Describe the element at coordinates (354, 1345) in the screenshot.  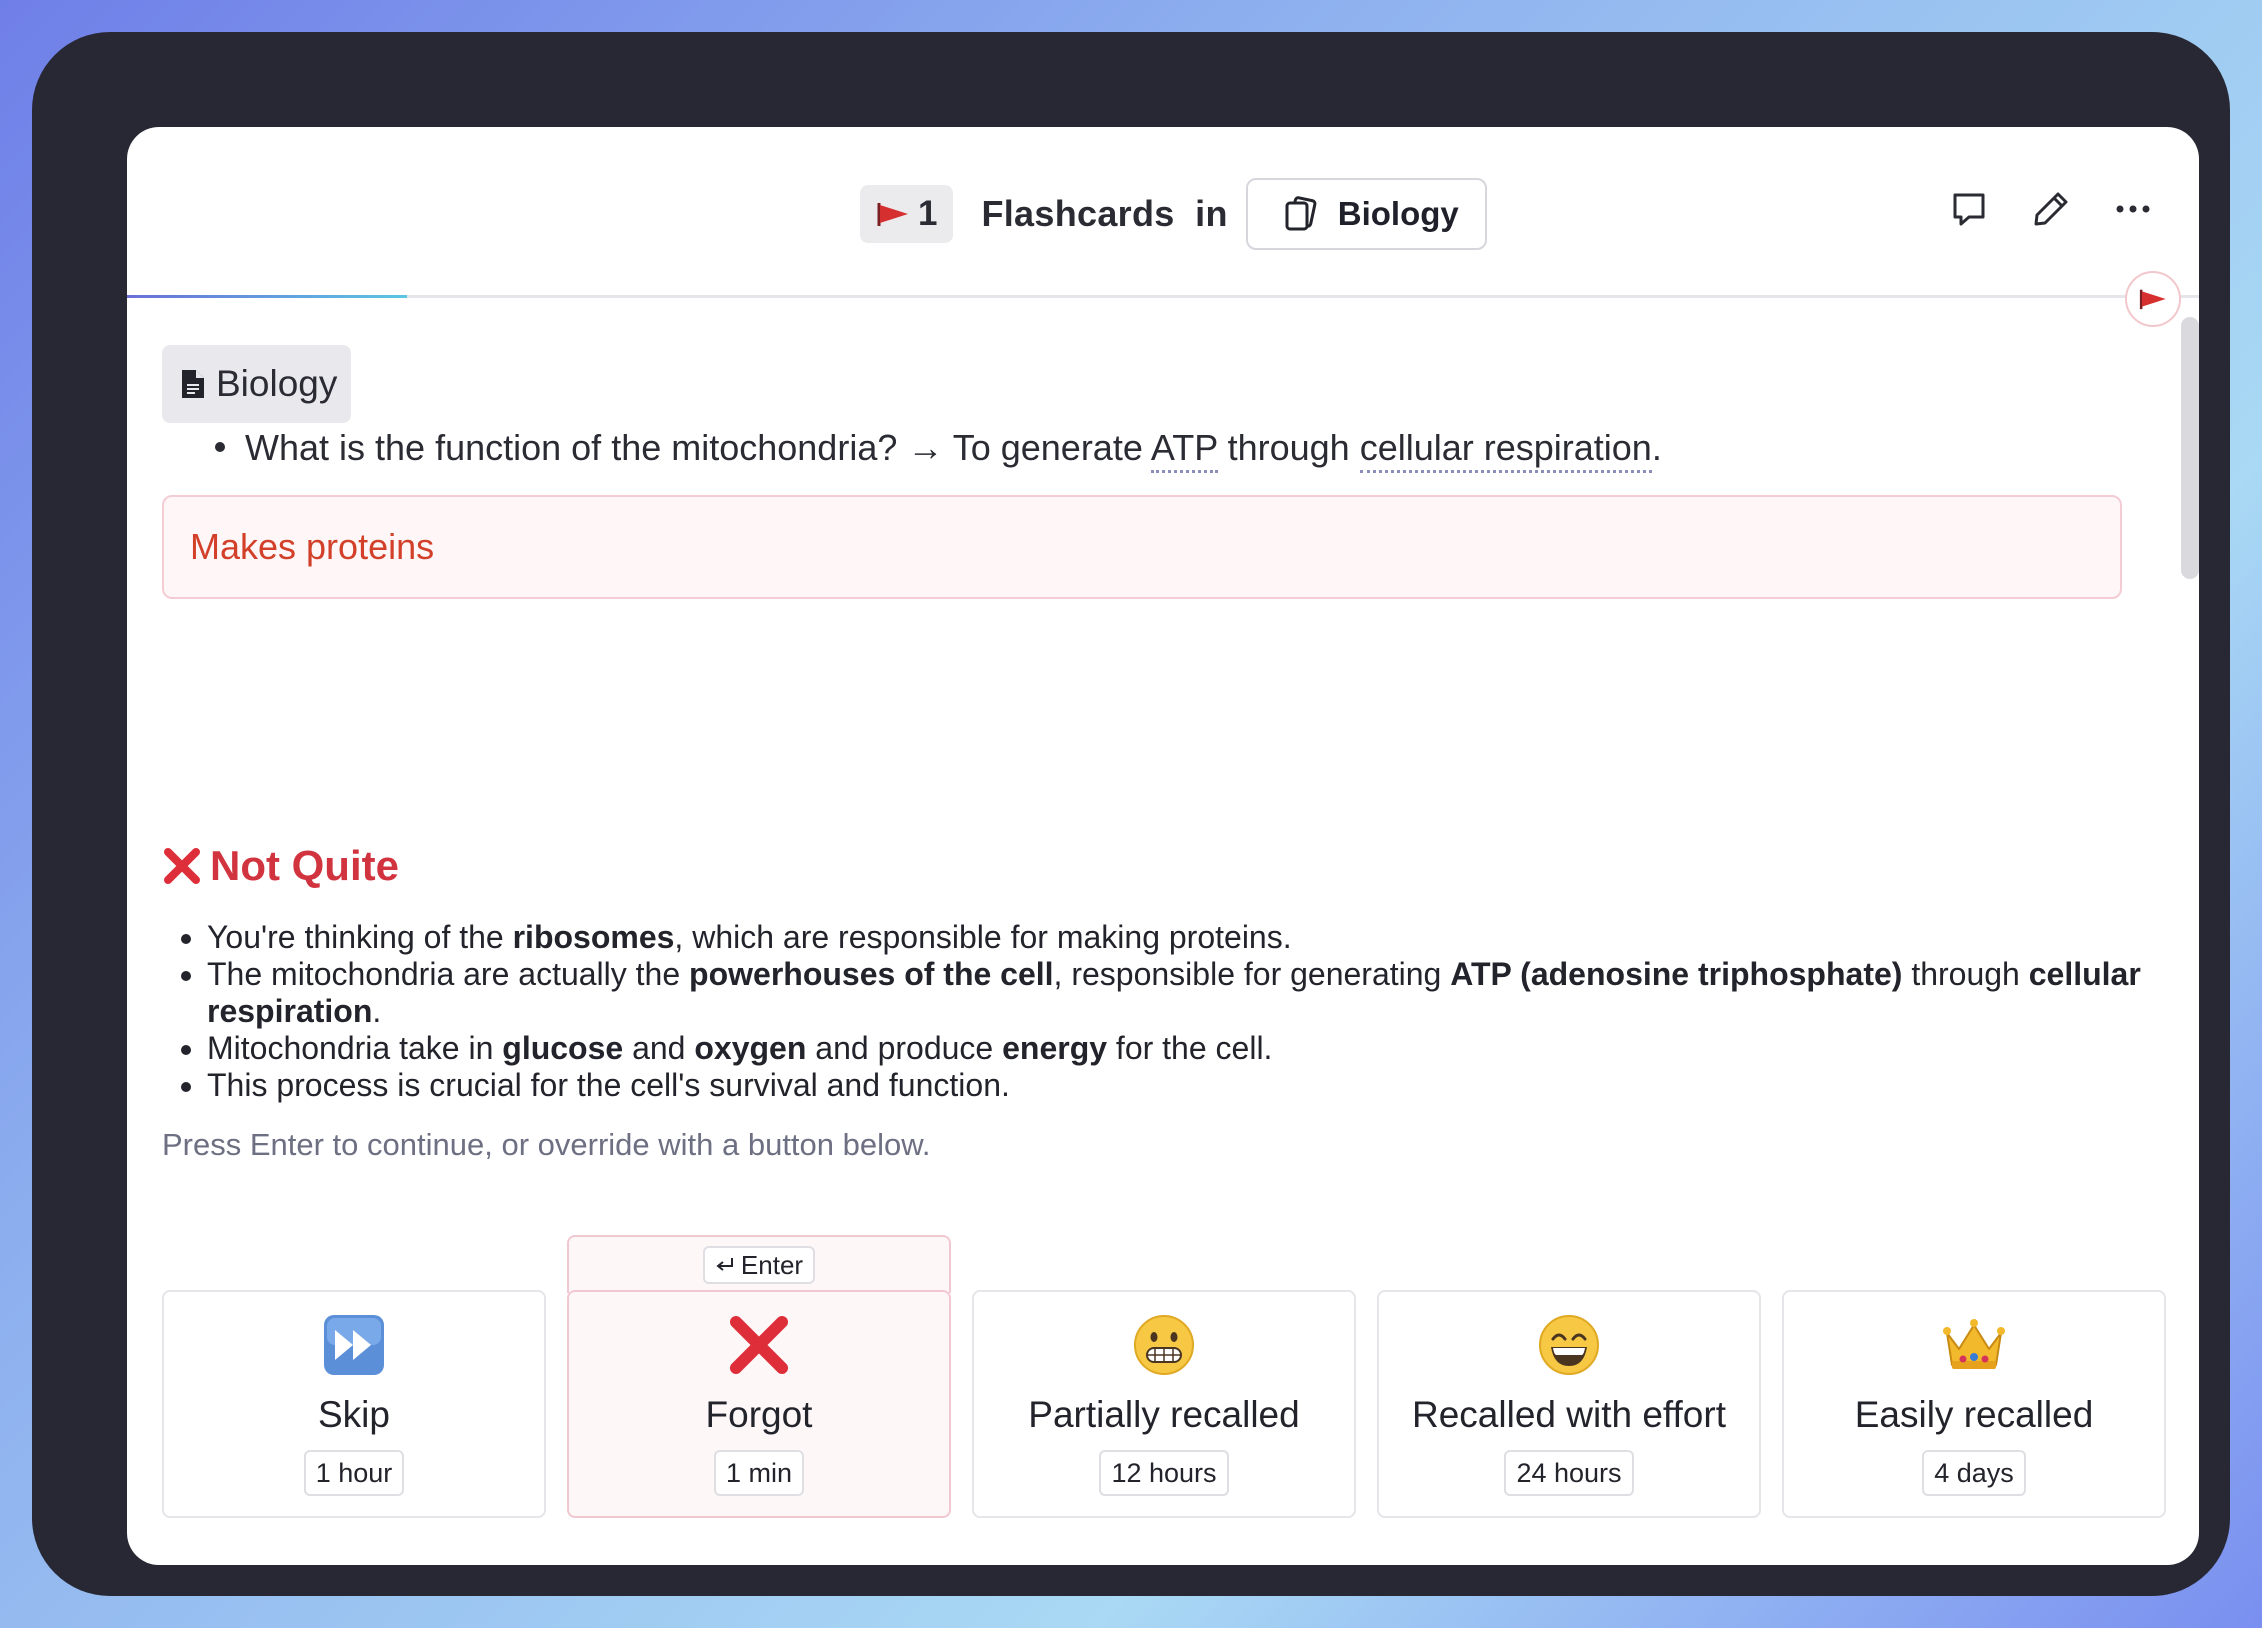
I see `fast-forward-icon` at that location.